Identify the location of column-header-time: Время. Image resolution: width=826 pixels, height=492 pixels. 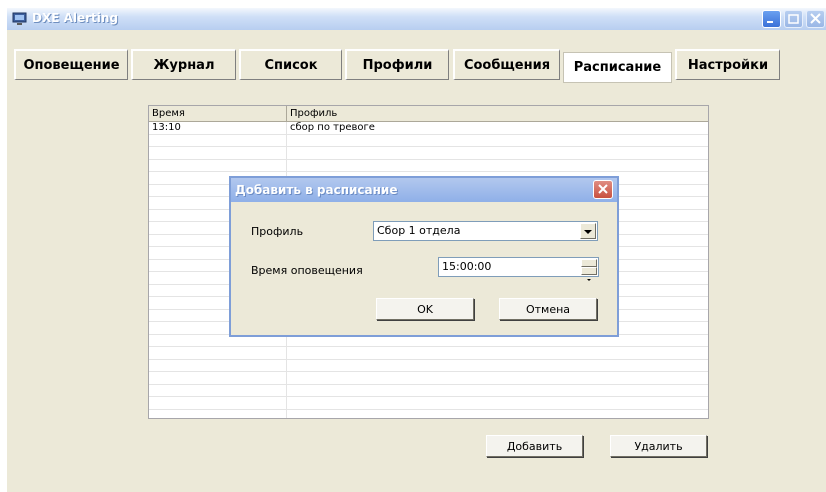
(218, 113).